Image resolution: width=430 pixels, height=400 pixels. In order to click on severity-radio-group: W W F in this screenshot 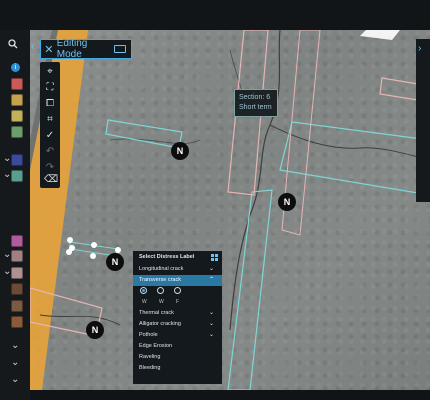, I will do `click(177, 297)`.